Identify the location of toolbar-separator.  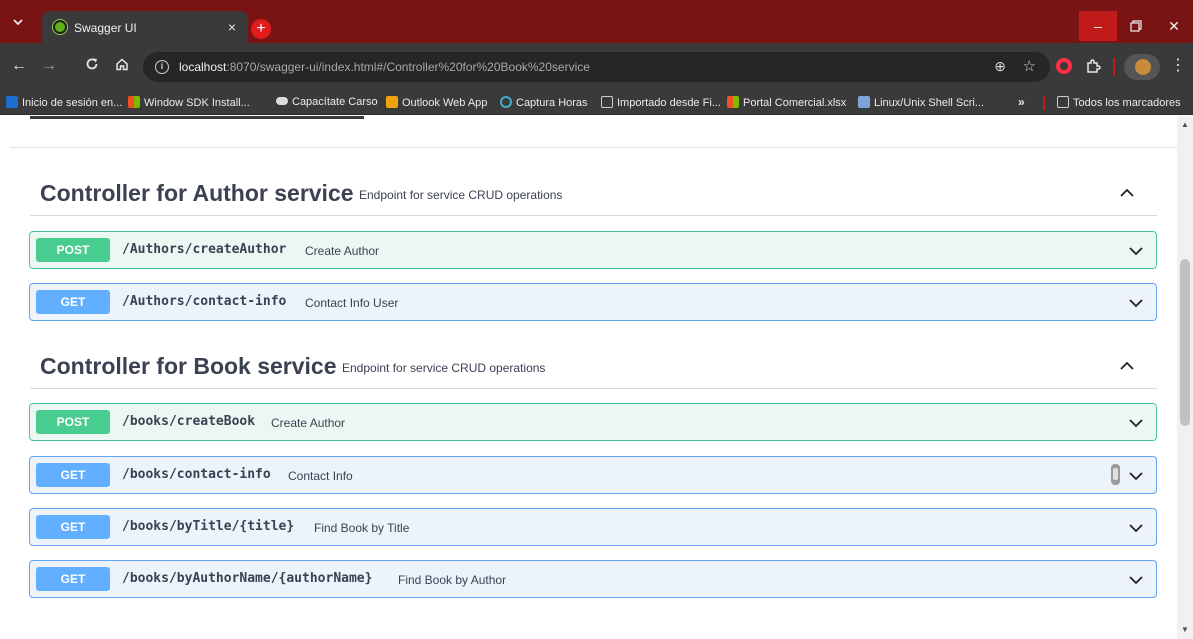
(1114, 67).